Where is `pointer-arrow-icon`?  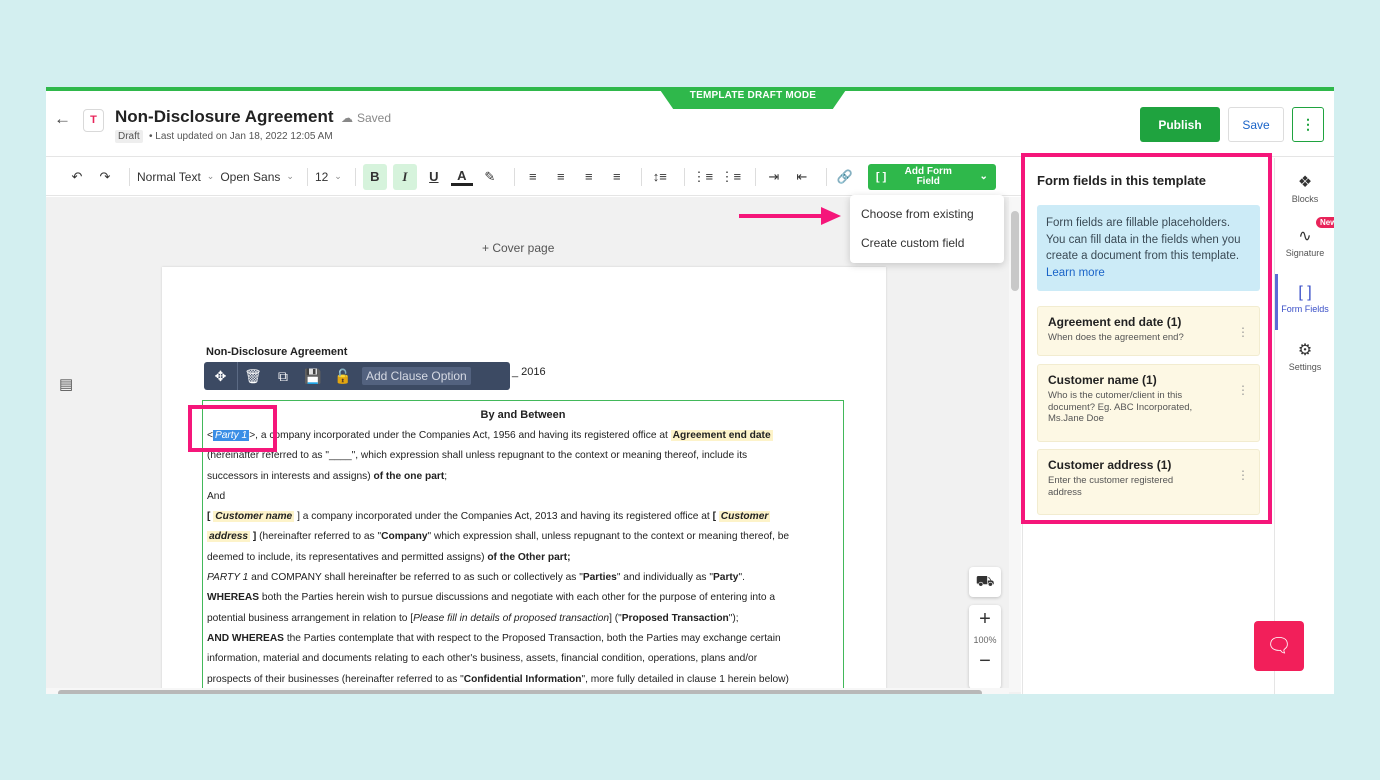
pointer-arrow-icon is located at coordinates (790, 216).